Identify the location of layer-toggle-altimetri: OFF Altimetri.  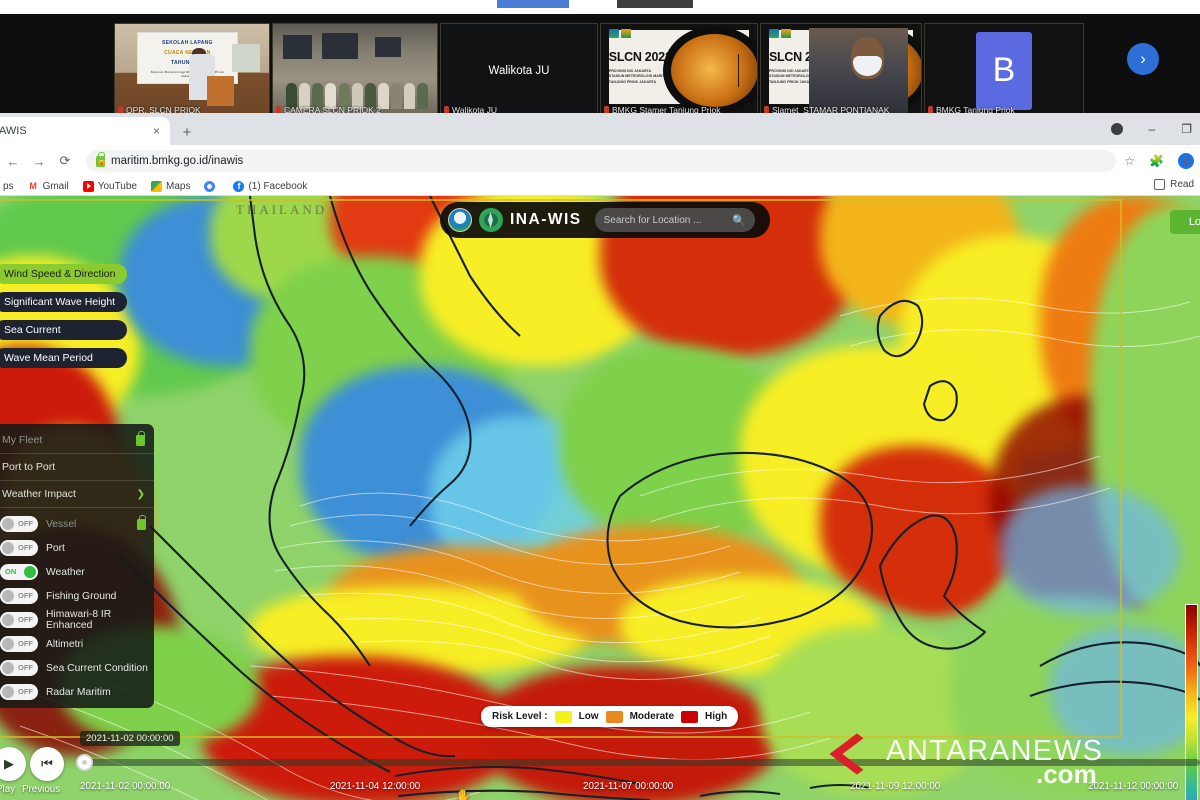
(77, 644).